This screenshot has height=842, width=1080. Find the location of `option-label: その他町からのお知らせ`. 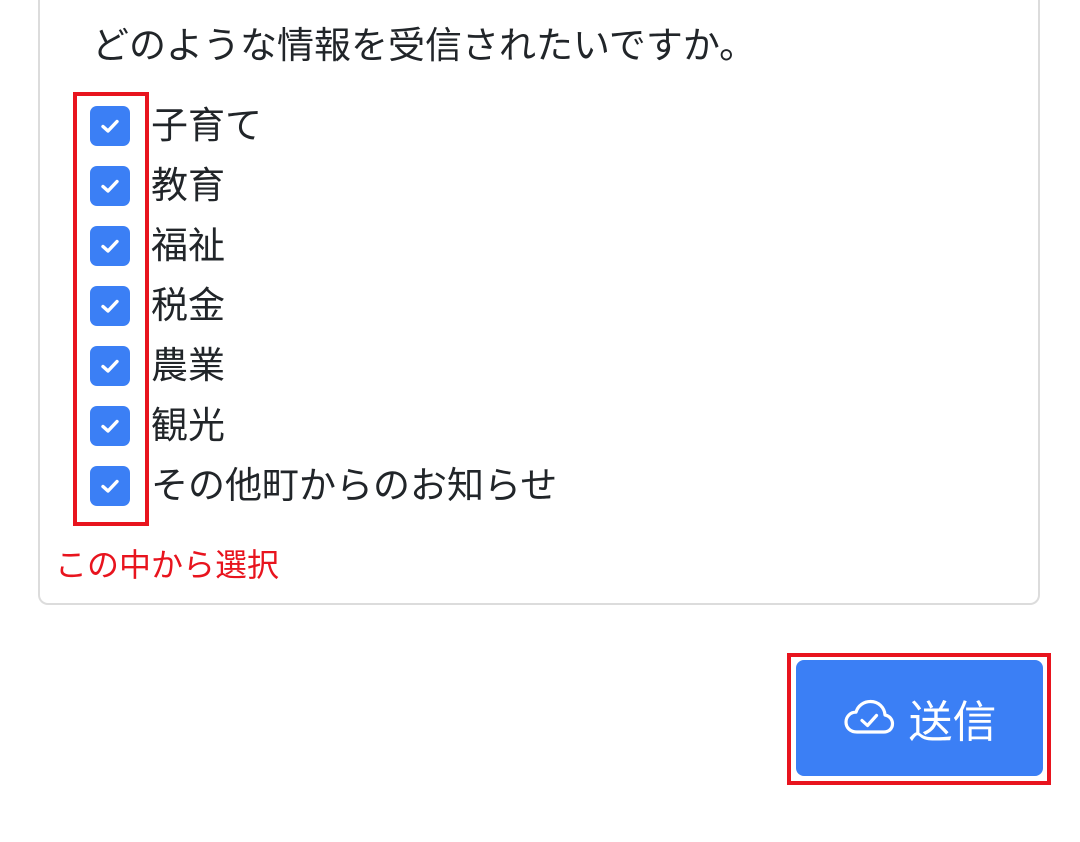

option-label: その他町からのお知らせ is located at coordinates (354, 486).